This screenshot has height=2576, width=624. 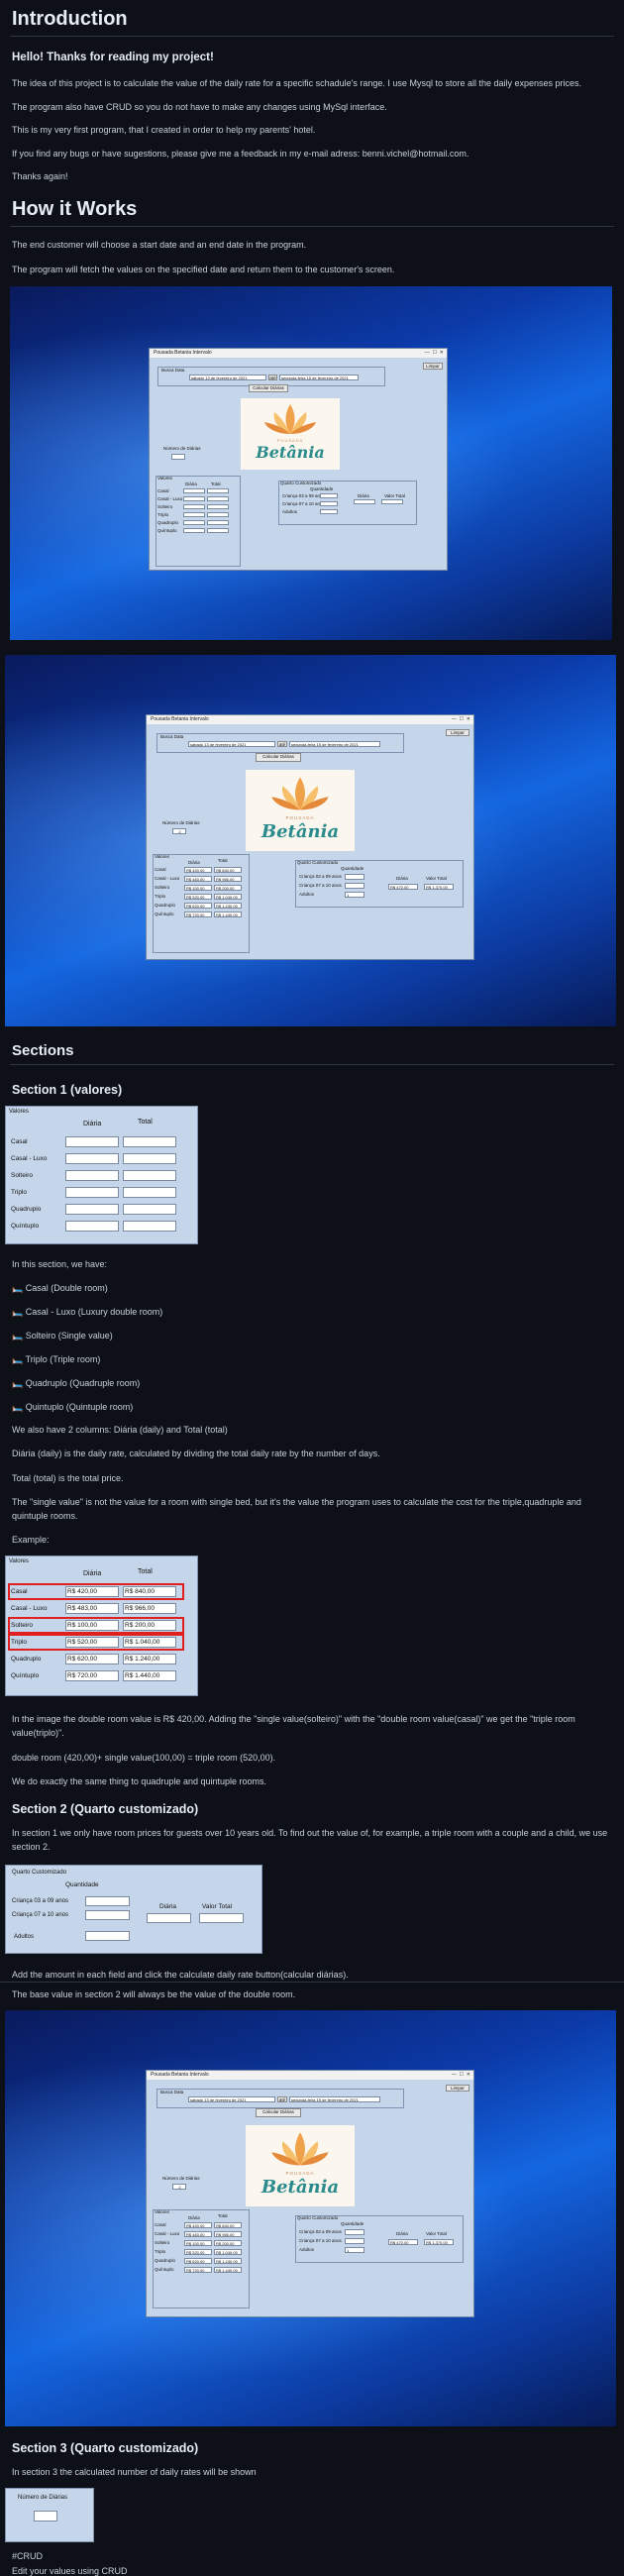 What do you see at coordinates (26, 1660) in the screenshot?
I see `room-label: Quadruplo` at bounding box center [26, 1660].